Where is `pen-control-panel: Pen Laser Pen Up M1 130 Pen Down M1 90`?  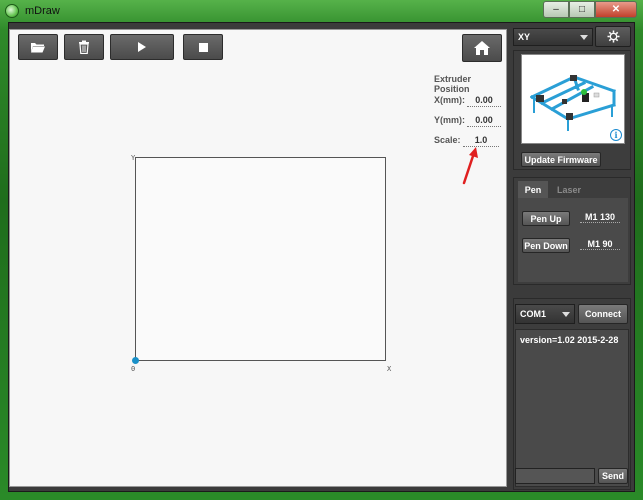
pen-control-panel: Pen Laser Pen Up M1 130 Pen Down M1 90 is located at coordinates (572, 231).